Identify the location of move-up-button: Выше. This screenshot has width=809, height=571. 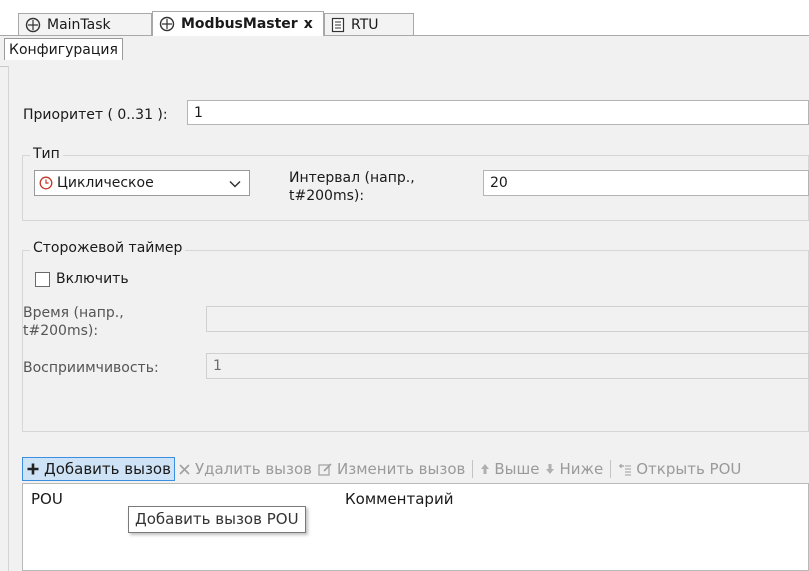
(509, 469).